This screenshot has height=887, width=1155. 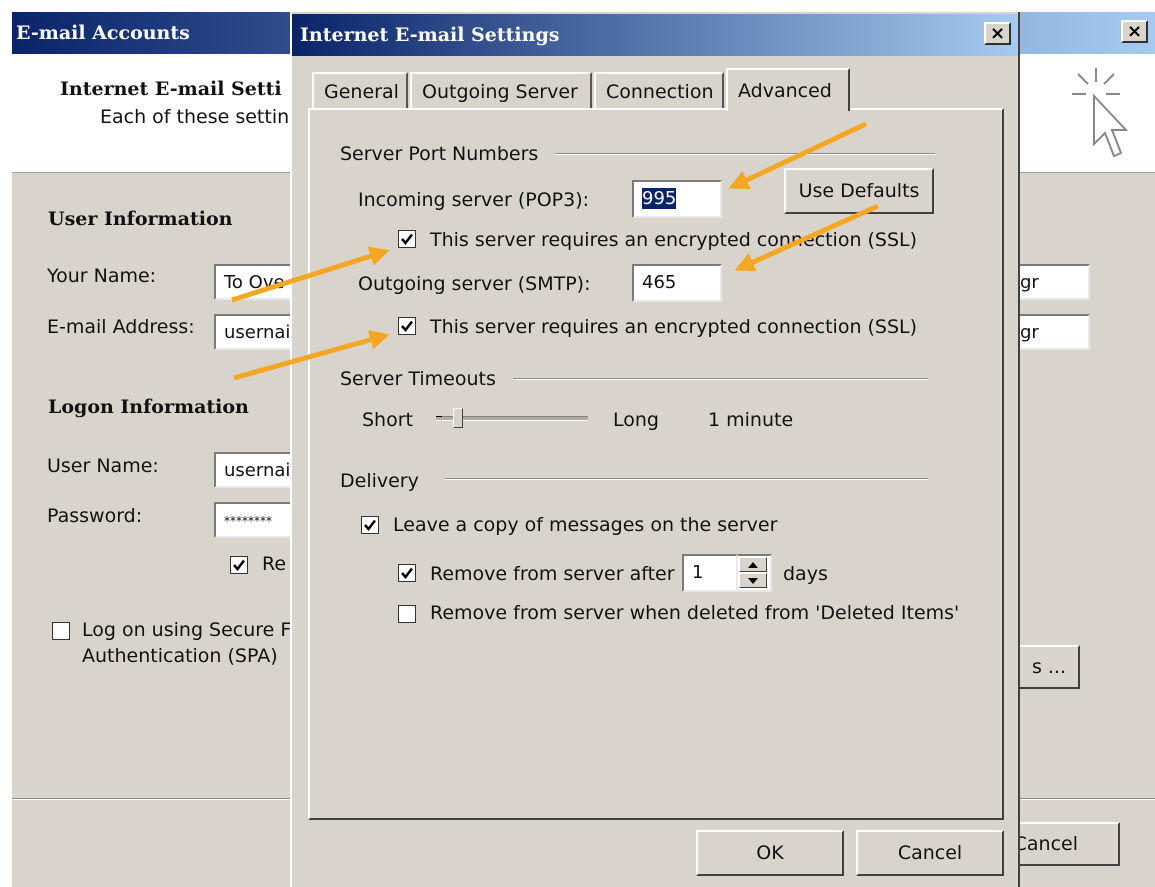 I want to click on arrow-down-icon, so click(x=753, y=580).